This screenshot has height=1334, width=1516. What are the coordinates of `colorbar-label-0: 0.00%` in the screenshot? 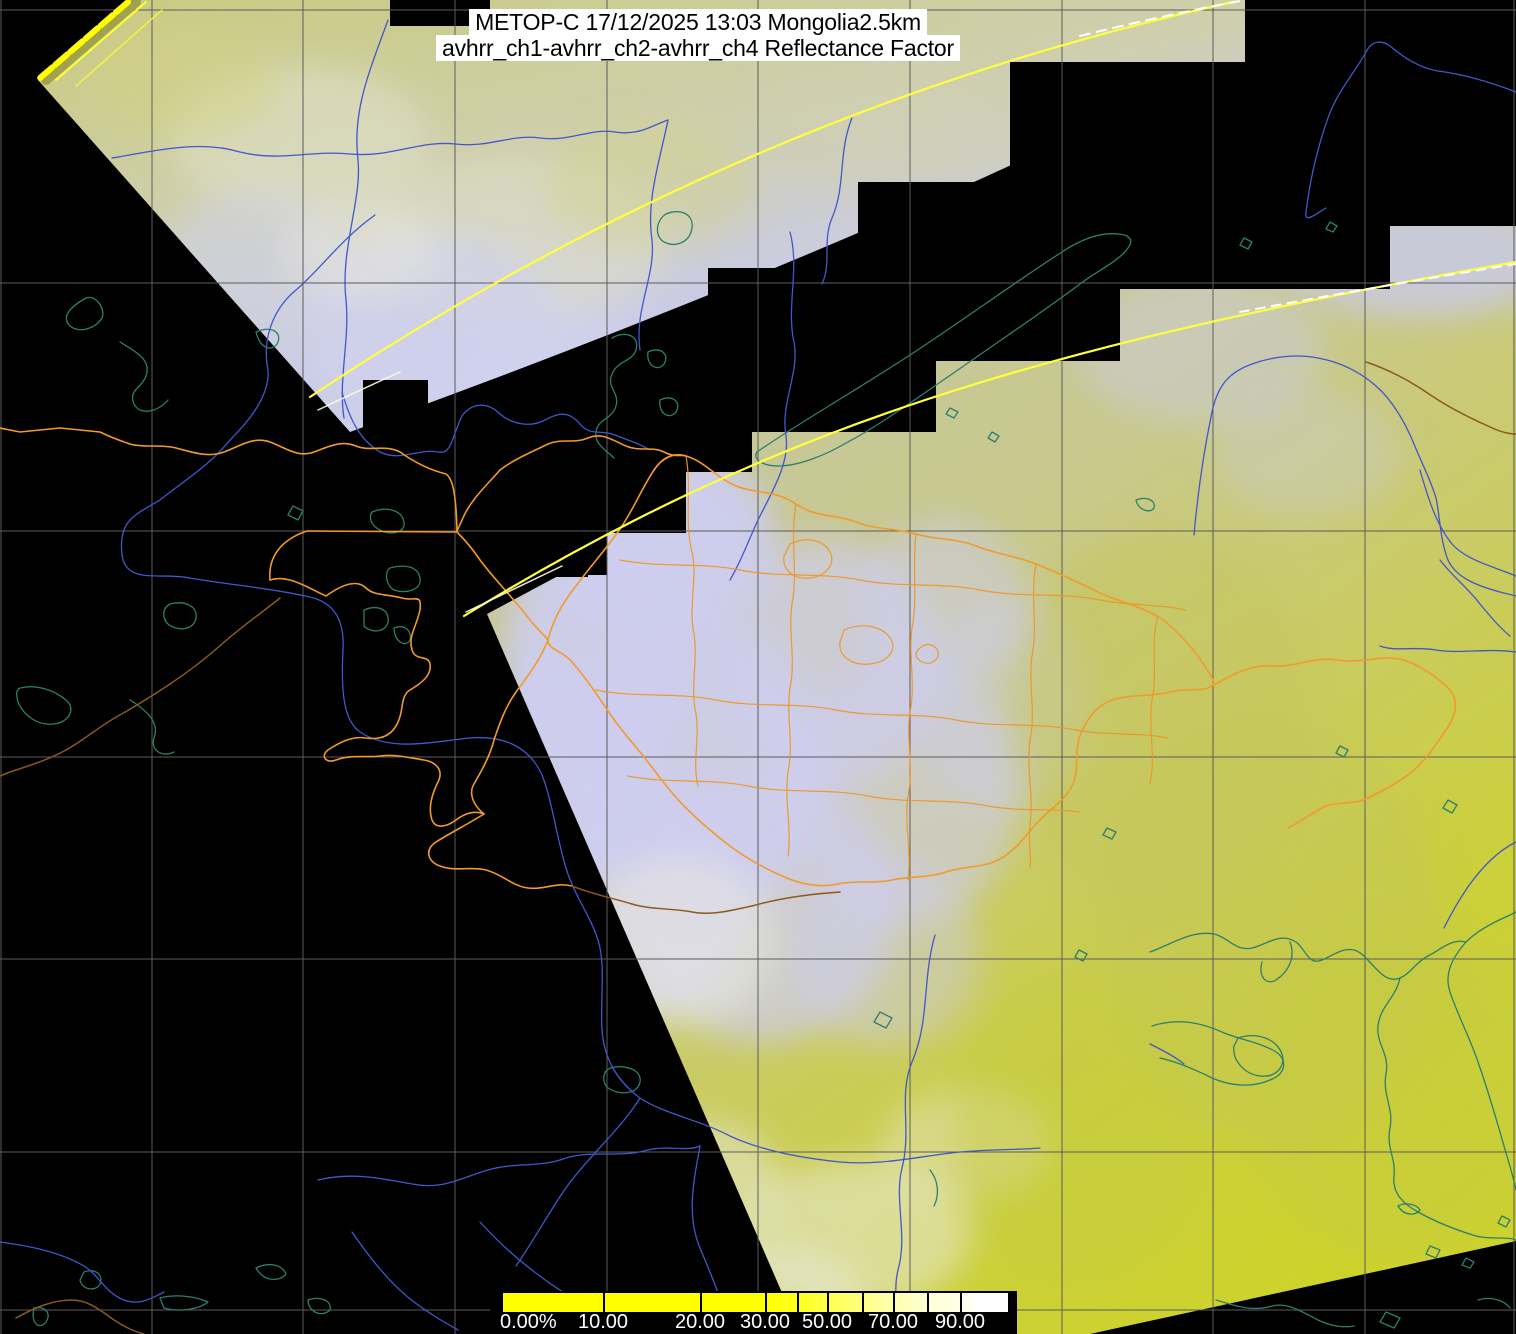 It's located at (528, 1322).